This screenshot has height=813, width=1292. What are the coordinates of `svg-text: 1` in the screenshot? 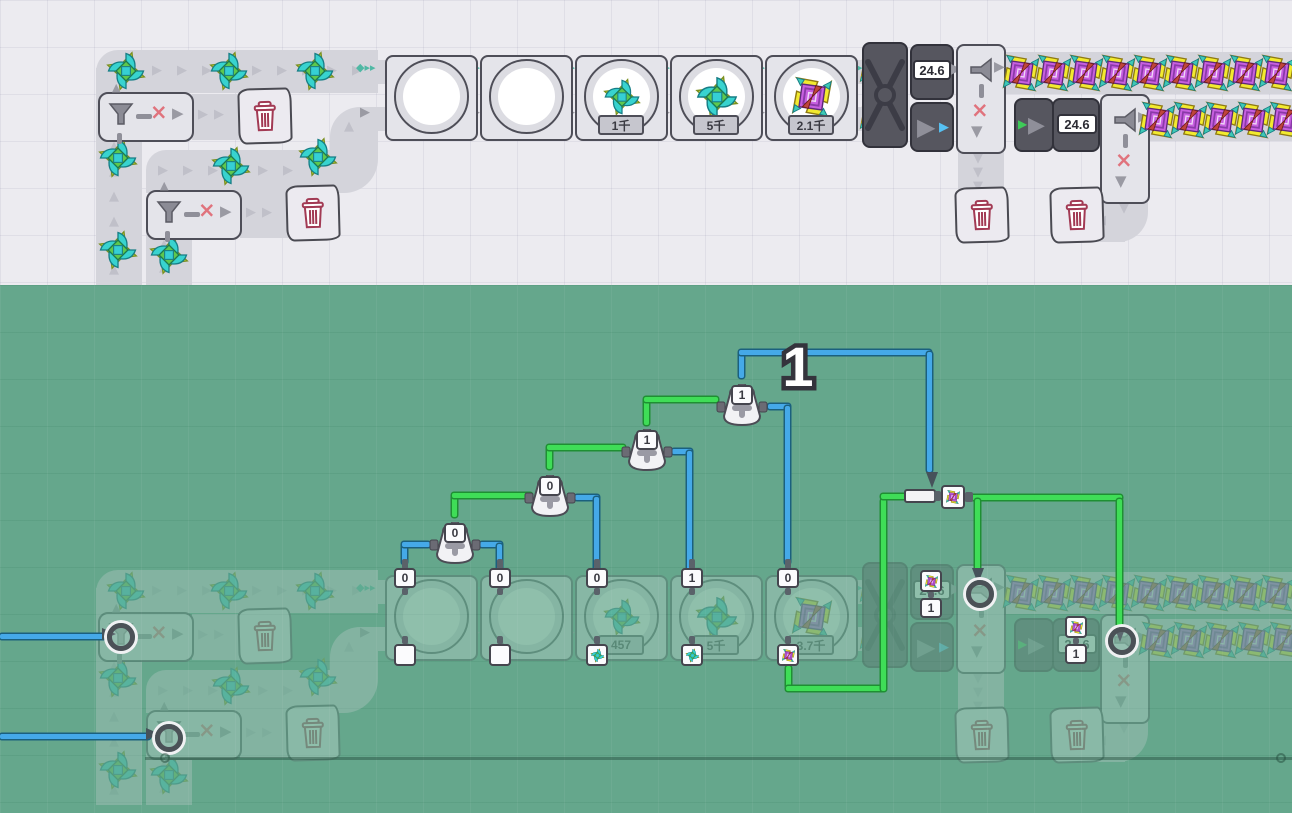 It's located at (797, 366).